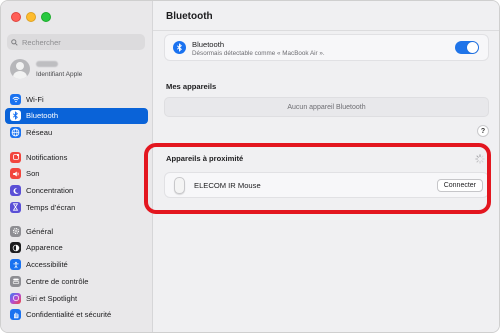 Image resolution: width=500 pixels, height=333 pixels. What do you see at coordinates (50, 191) in the screenshot?
I see `sidebar-item-label: Concentration` at bounding box center [50, 191].